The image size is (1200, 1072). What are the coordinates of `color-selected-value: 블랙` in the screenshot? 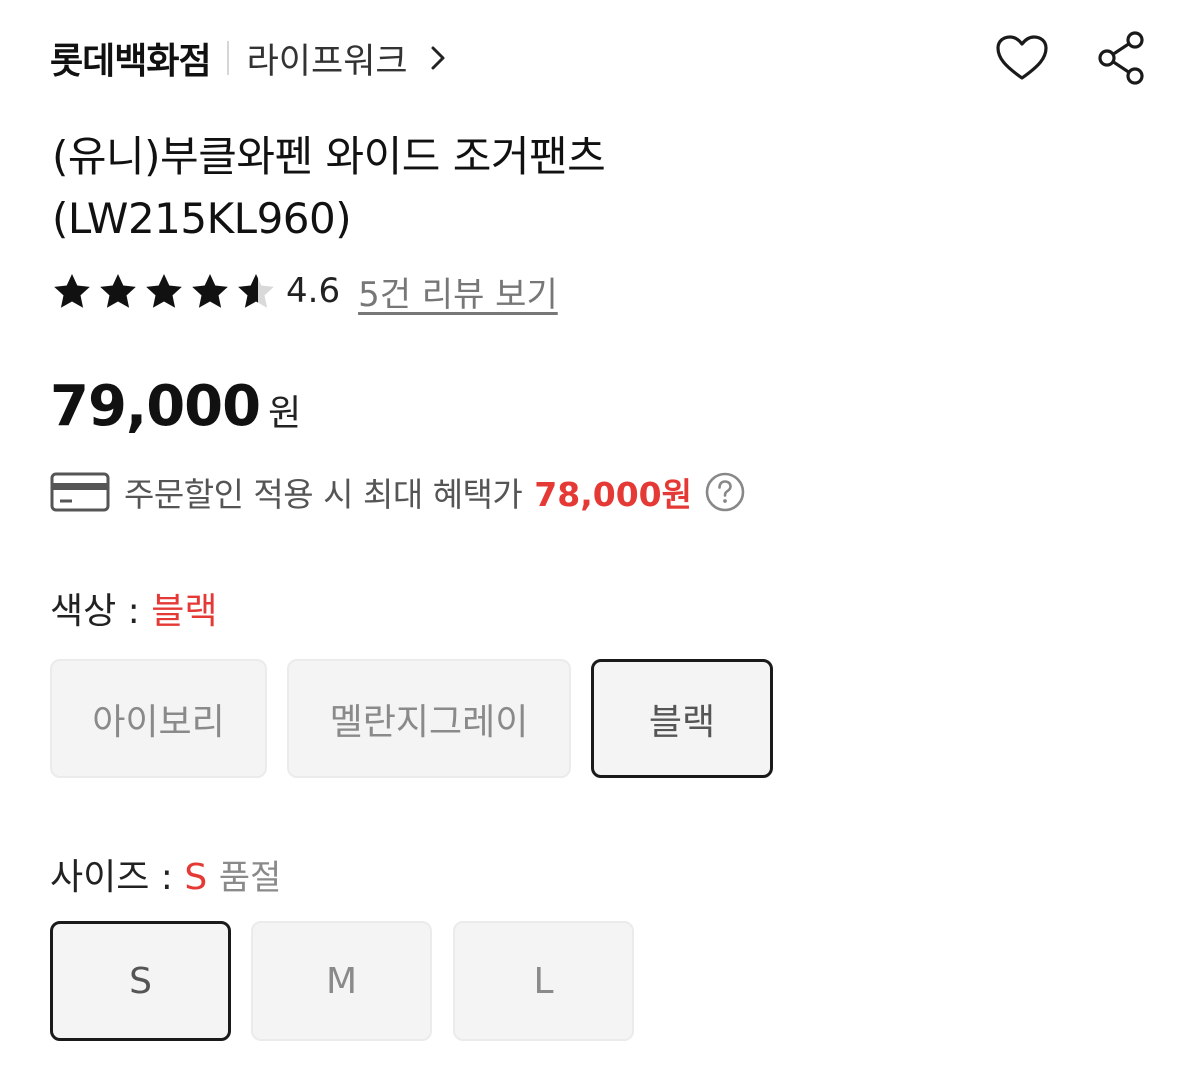 It's located at (184, 611).